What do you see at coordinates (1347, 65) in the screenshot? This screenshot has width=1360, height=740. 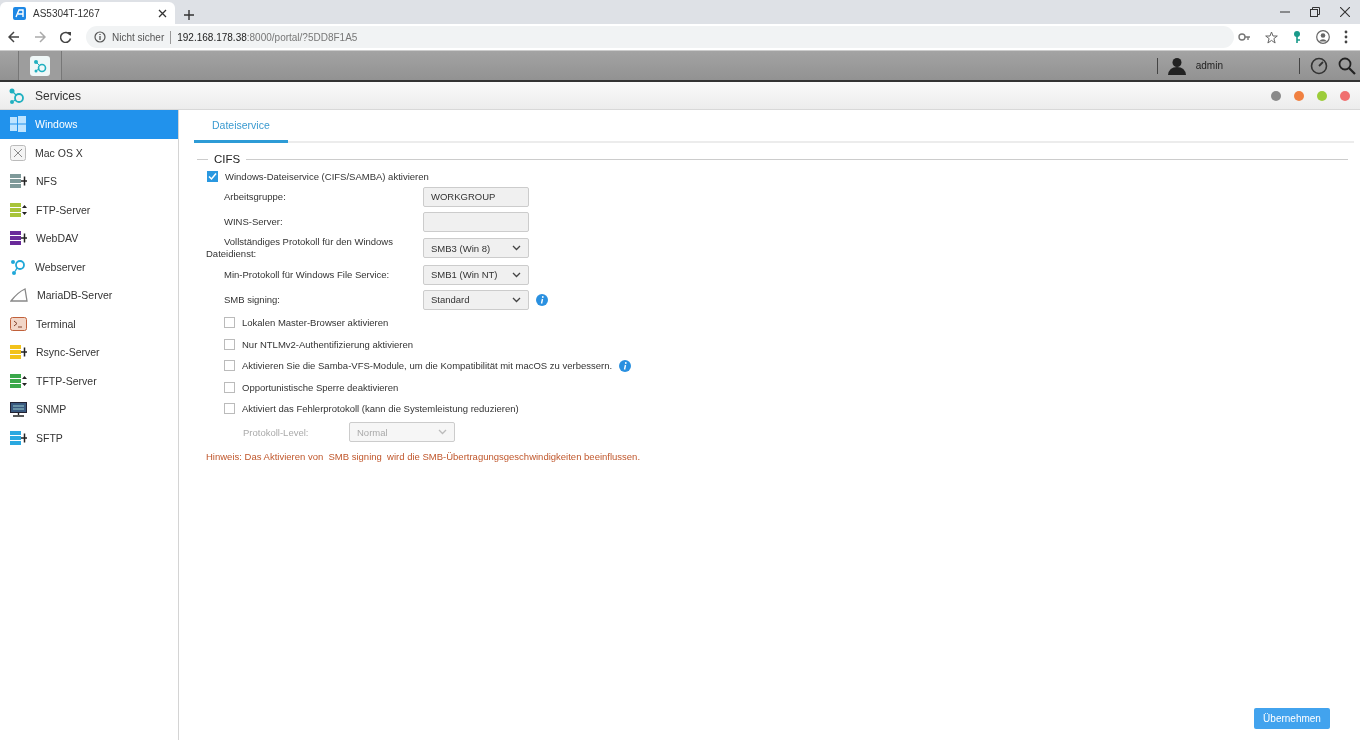 I see `search-icon` at bounding box center [1347, 65].